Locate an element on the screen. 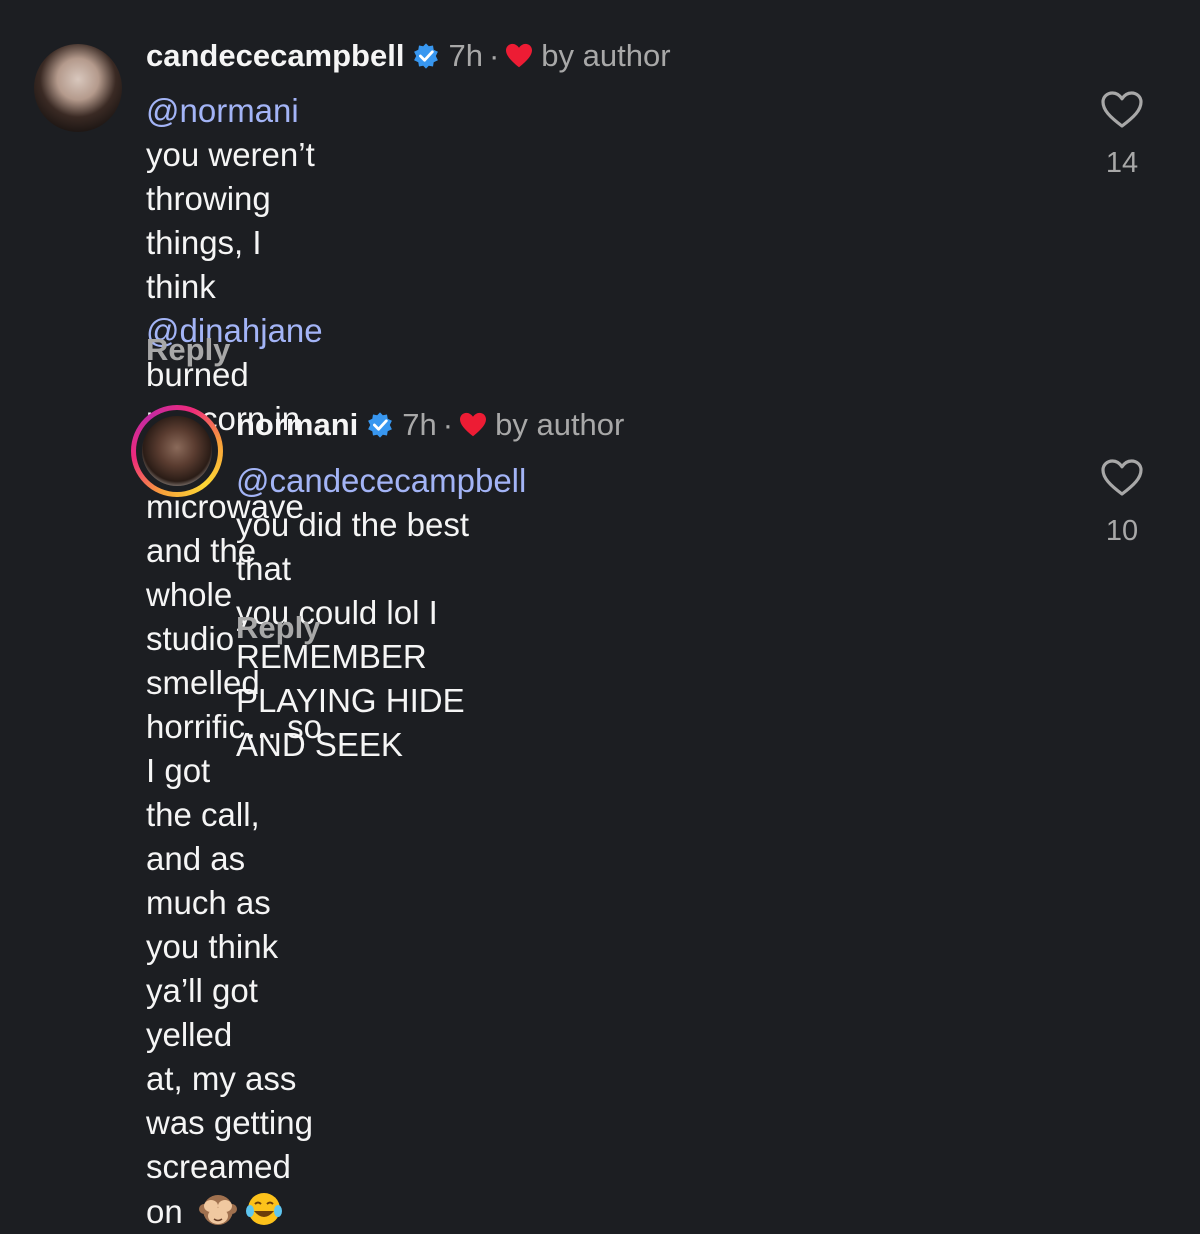 Image resolution: width=1200 pixels, height=1234 pixels. line-text: AND SEEK is located at coordinates (319, 744).